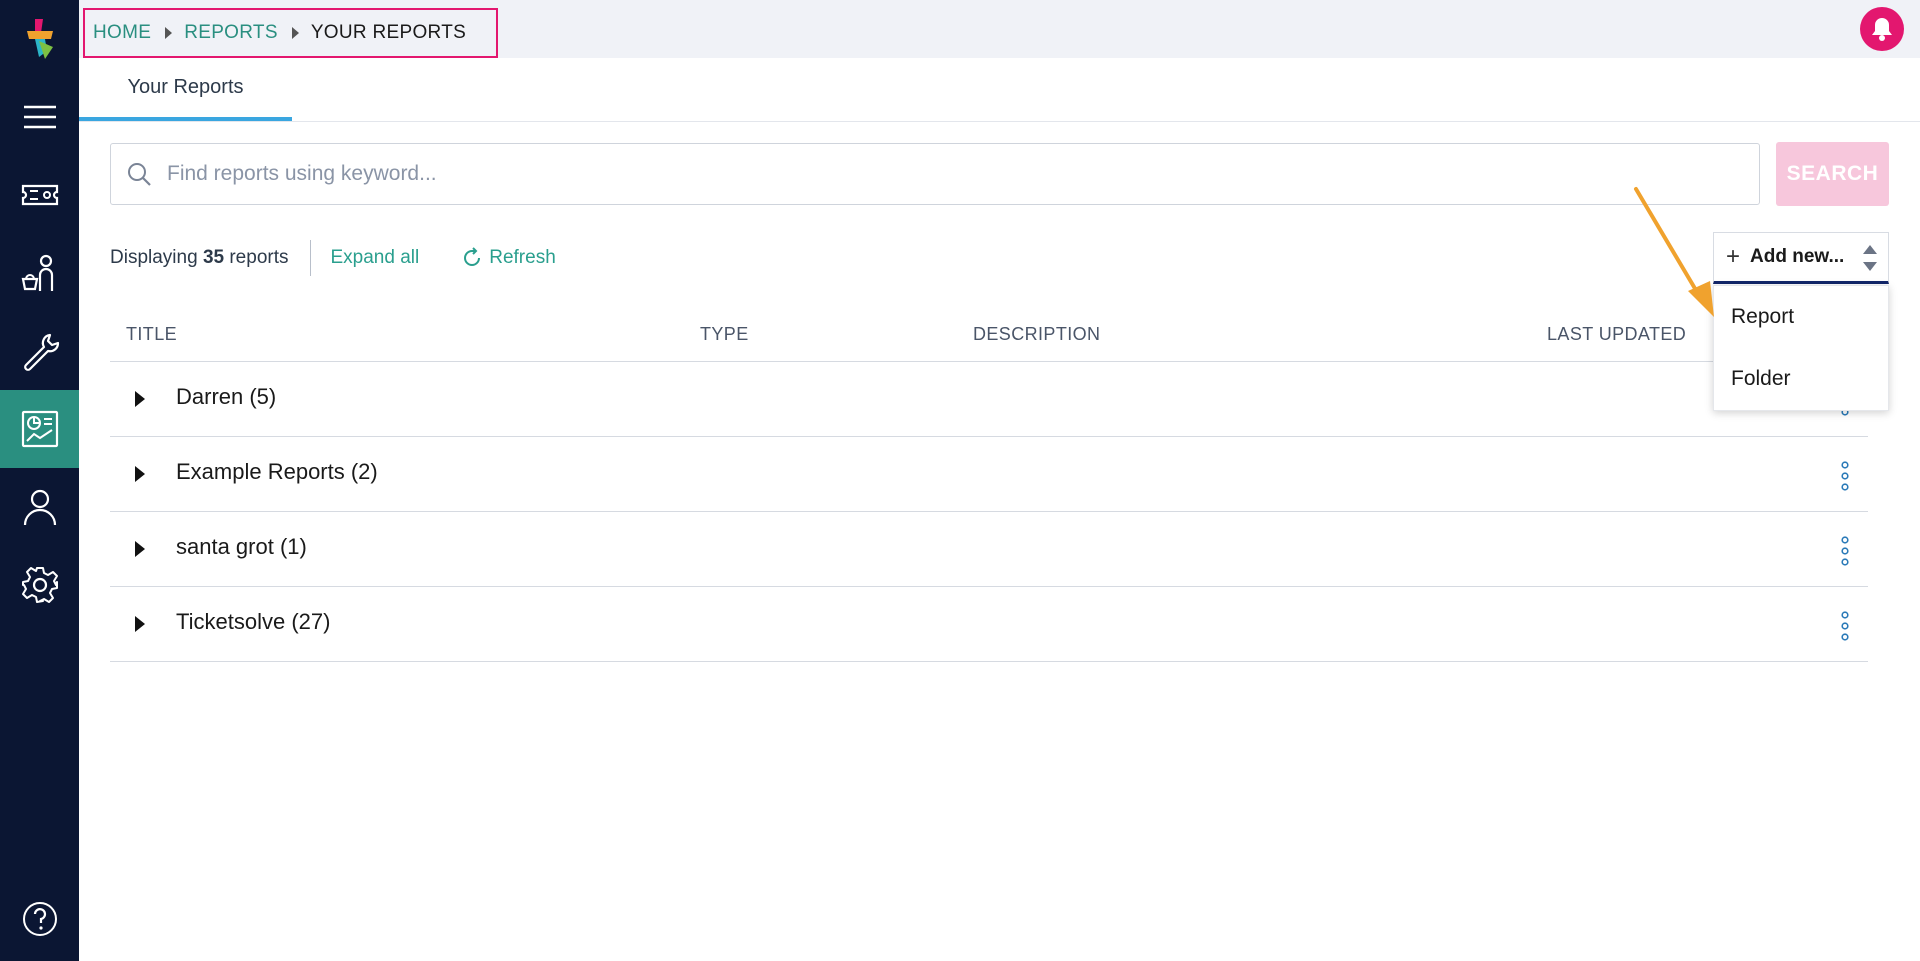  I want to click on tab-bar: Your Reports, so click(999, 90).